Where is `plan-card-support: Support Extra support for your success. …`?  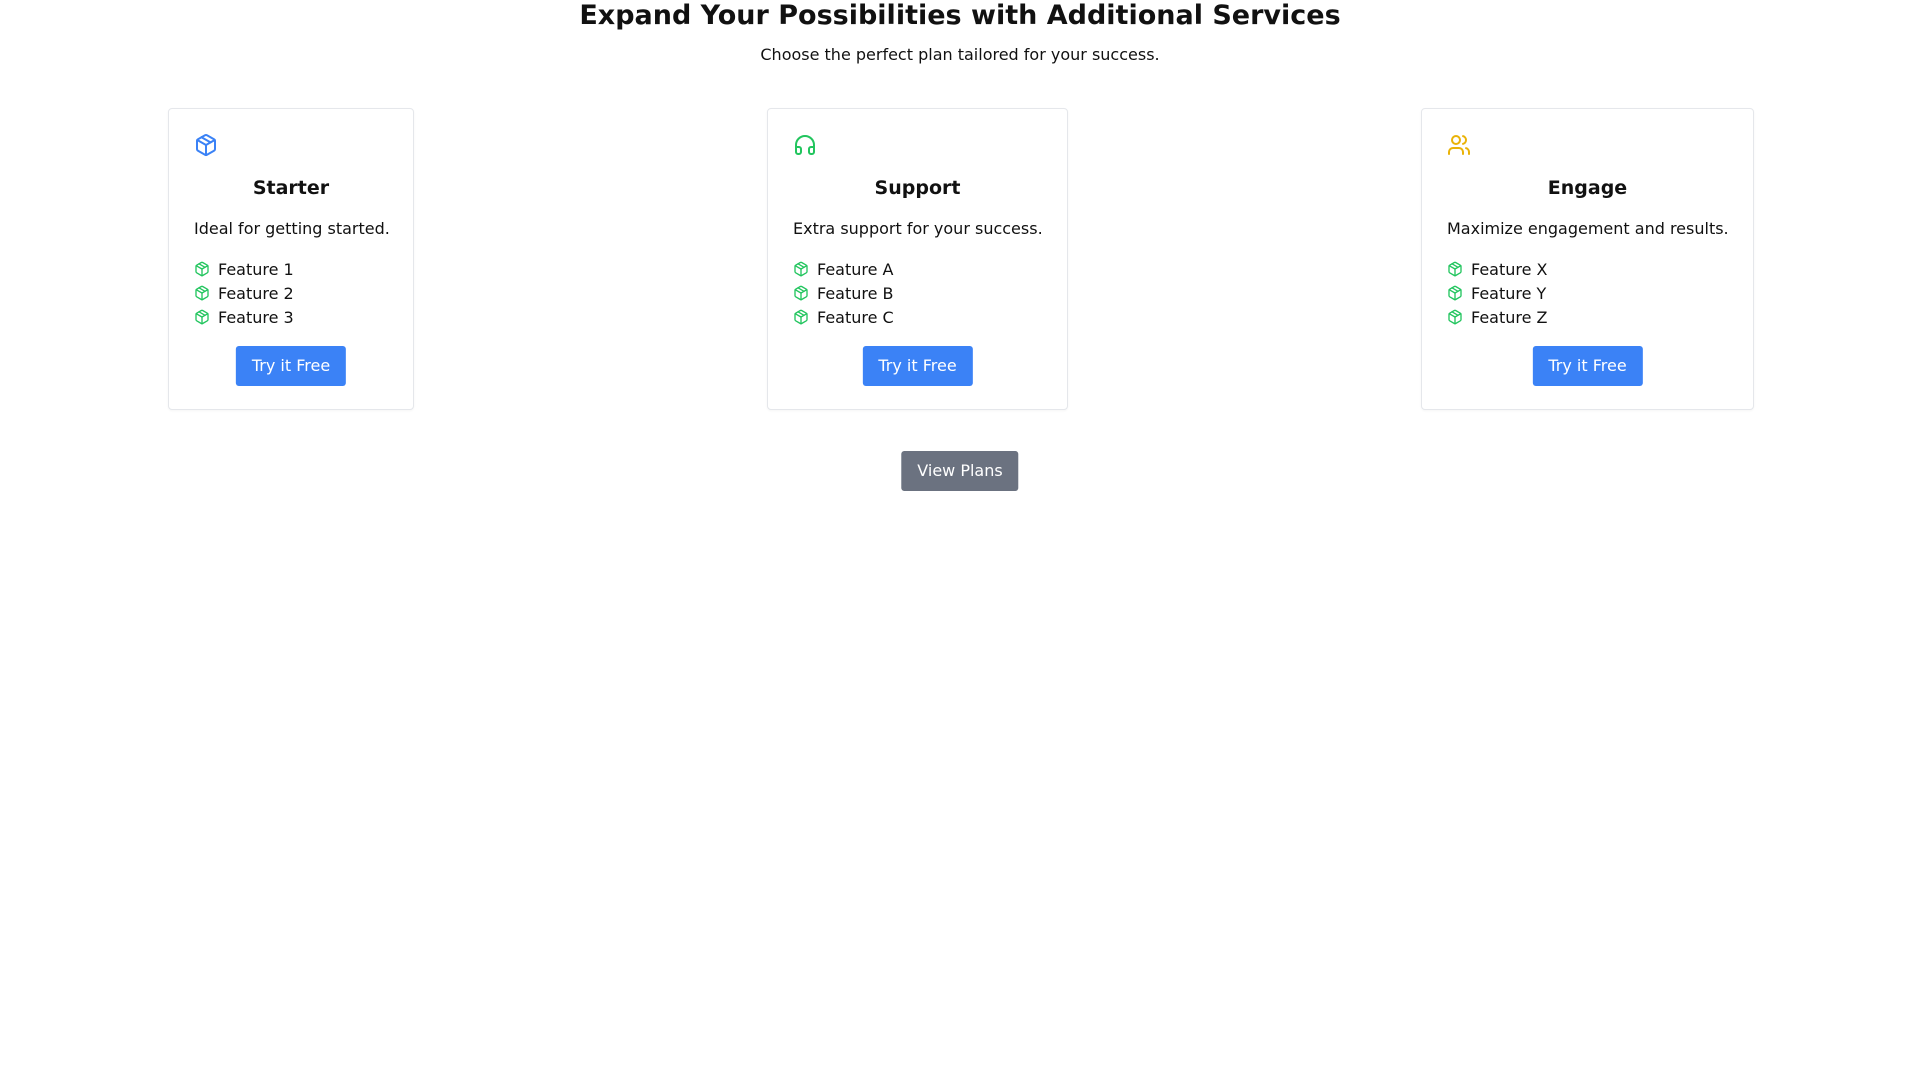 plan-card-support: Support Extra support for your success. … is located at coordinates (917, 259).